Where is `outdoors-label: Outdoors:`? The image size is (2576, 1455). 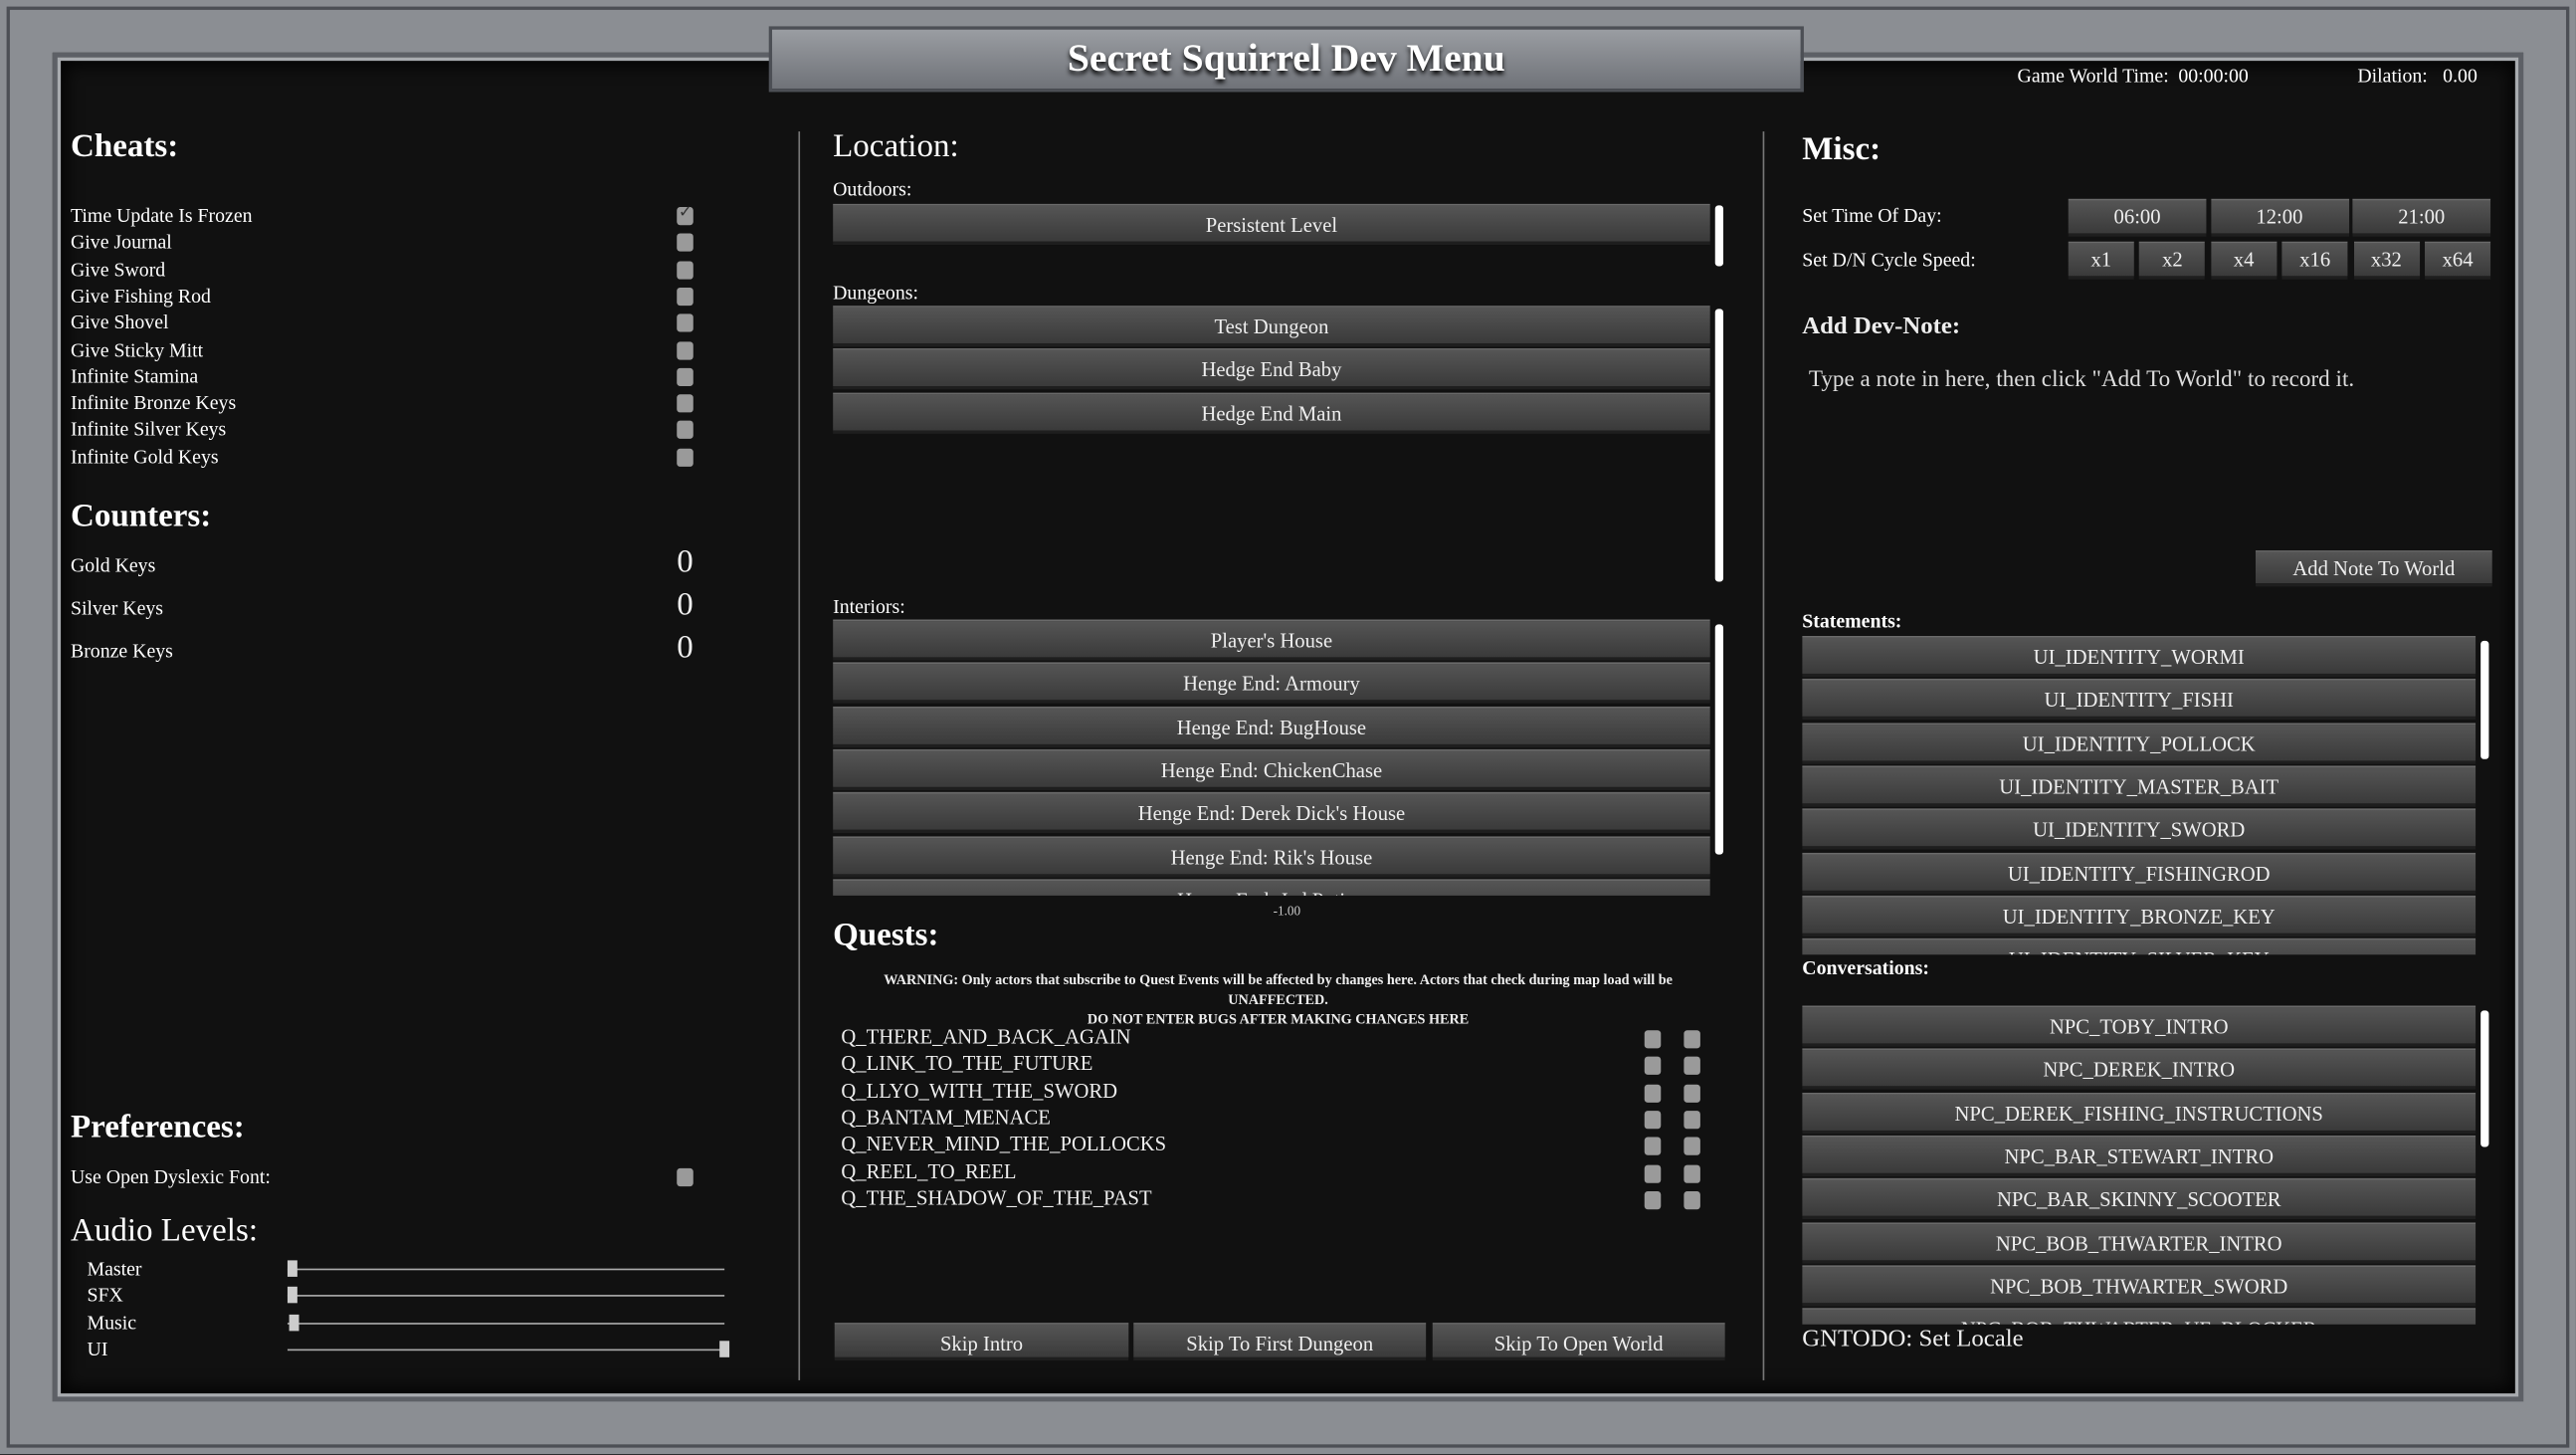
outdoors-label: Outdoors: is located at coordinates (872, 189).